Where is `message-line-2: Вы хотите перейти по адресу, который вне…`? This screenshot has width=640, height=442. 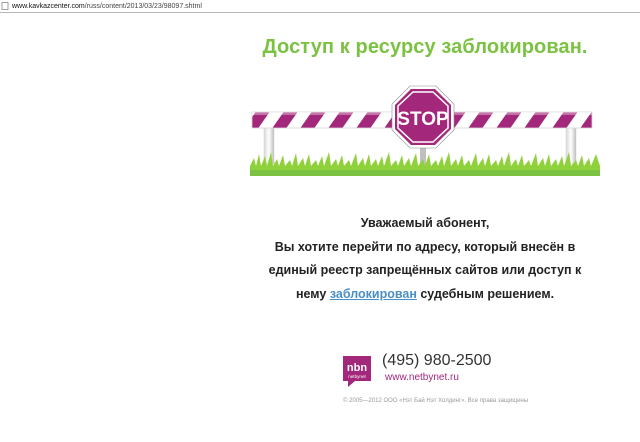 message-line-2: Вы хотите перейти по адресу, который вне… is located at coordinates (425, 246).